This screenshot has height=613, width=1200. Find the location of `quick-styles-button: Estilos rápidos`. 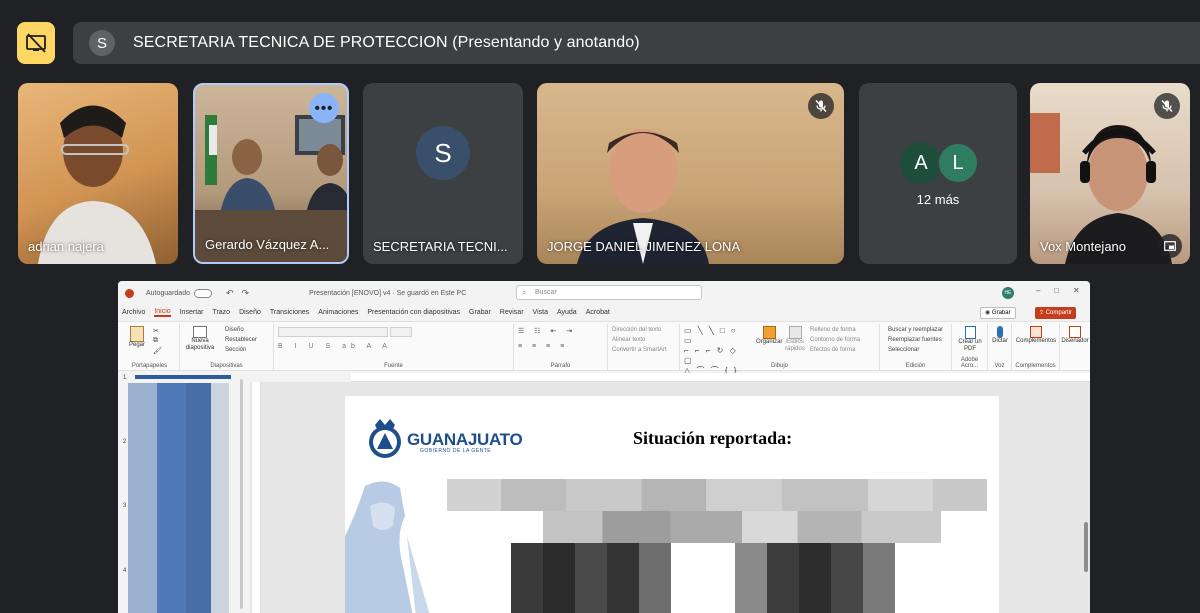

quick-styles-button: Estilos rápidos is located at coordinates (795, 339).